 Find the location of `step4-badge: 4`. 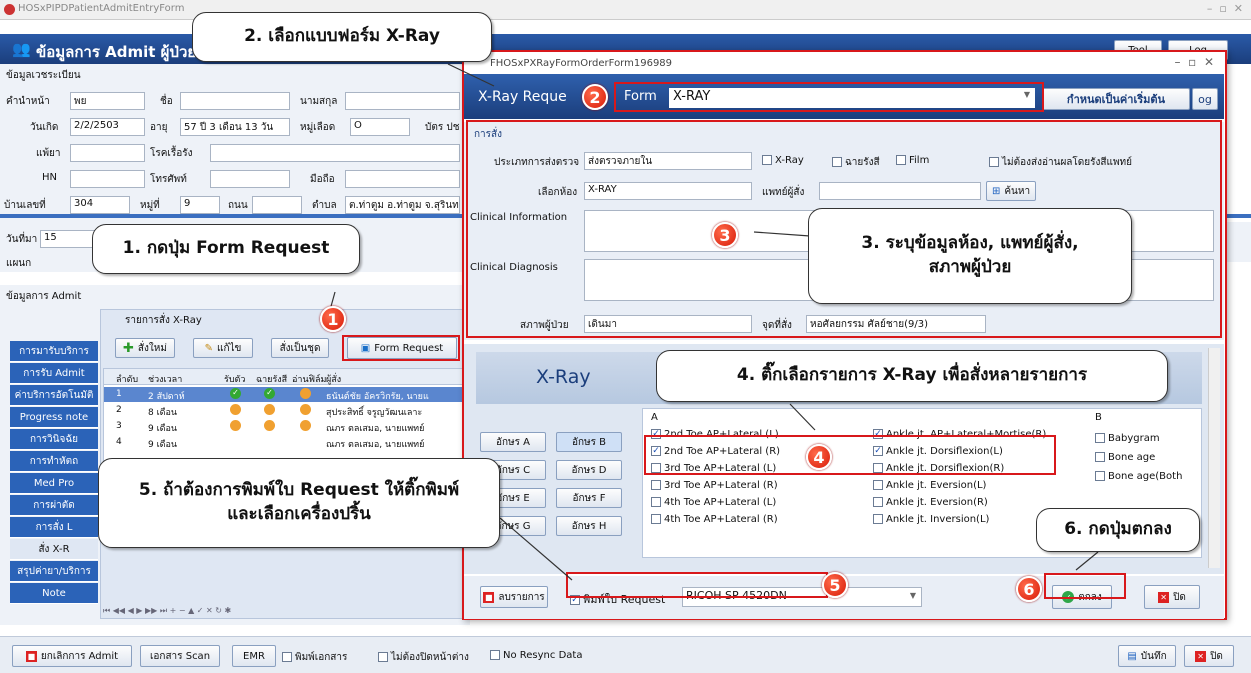

step4-badge: 4 is located at coordinates (819, 457).